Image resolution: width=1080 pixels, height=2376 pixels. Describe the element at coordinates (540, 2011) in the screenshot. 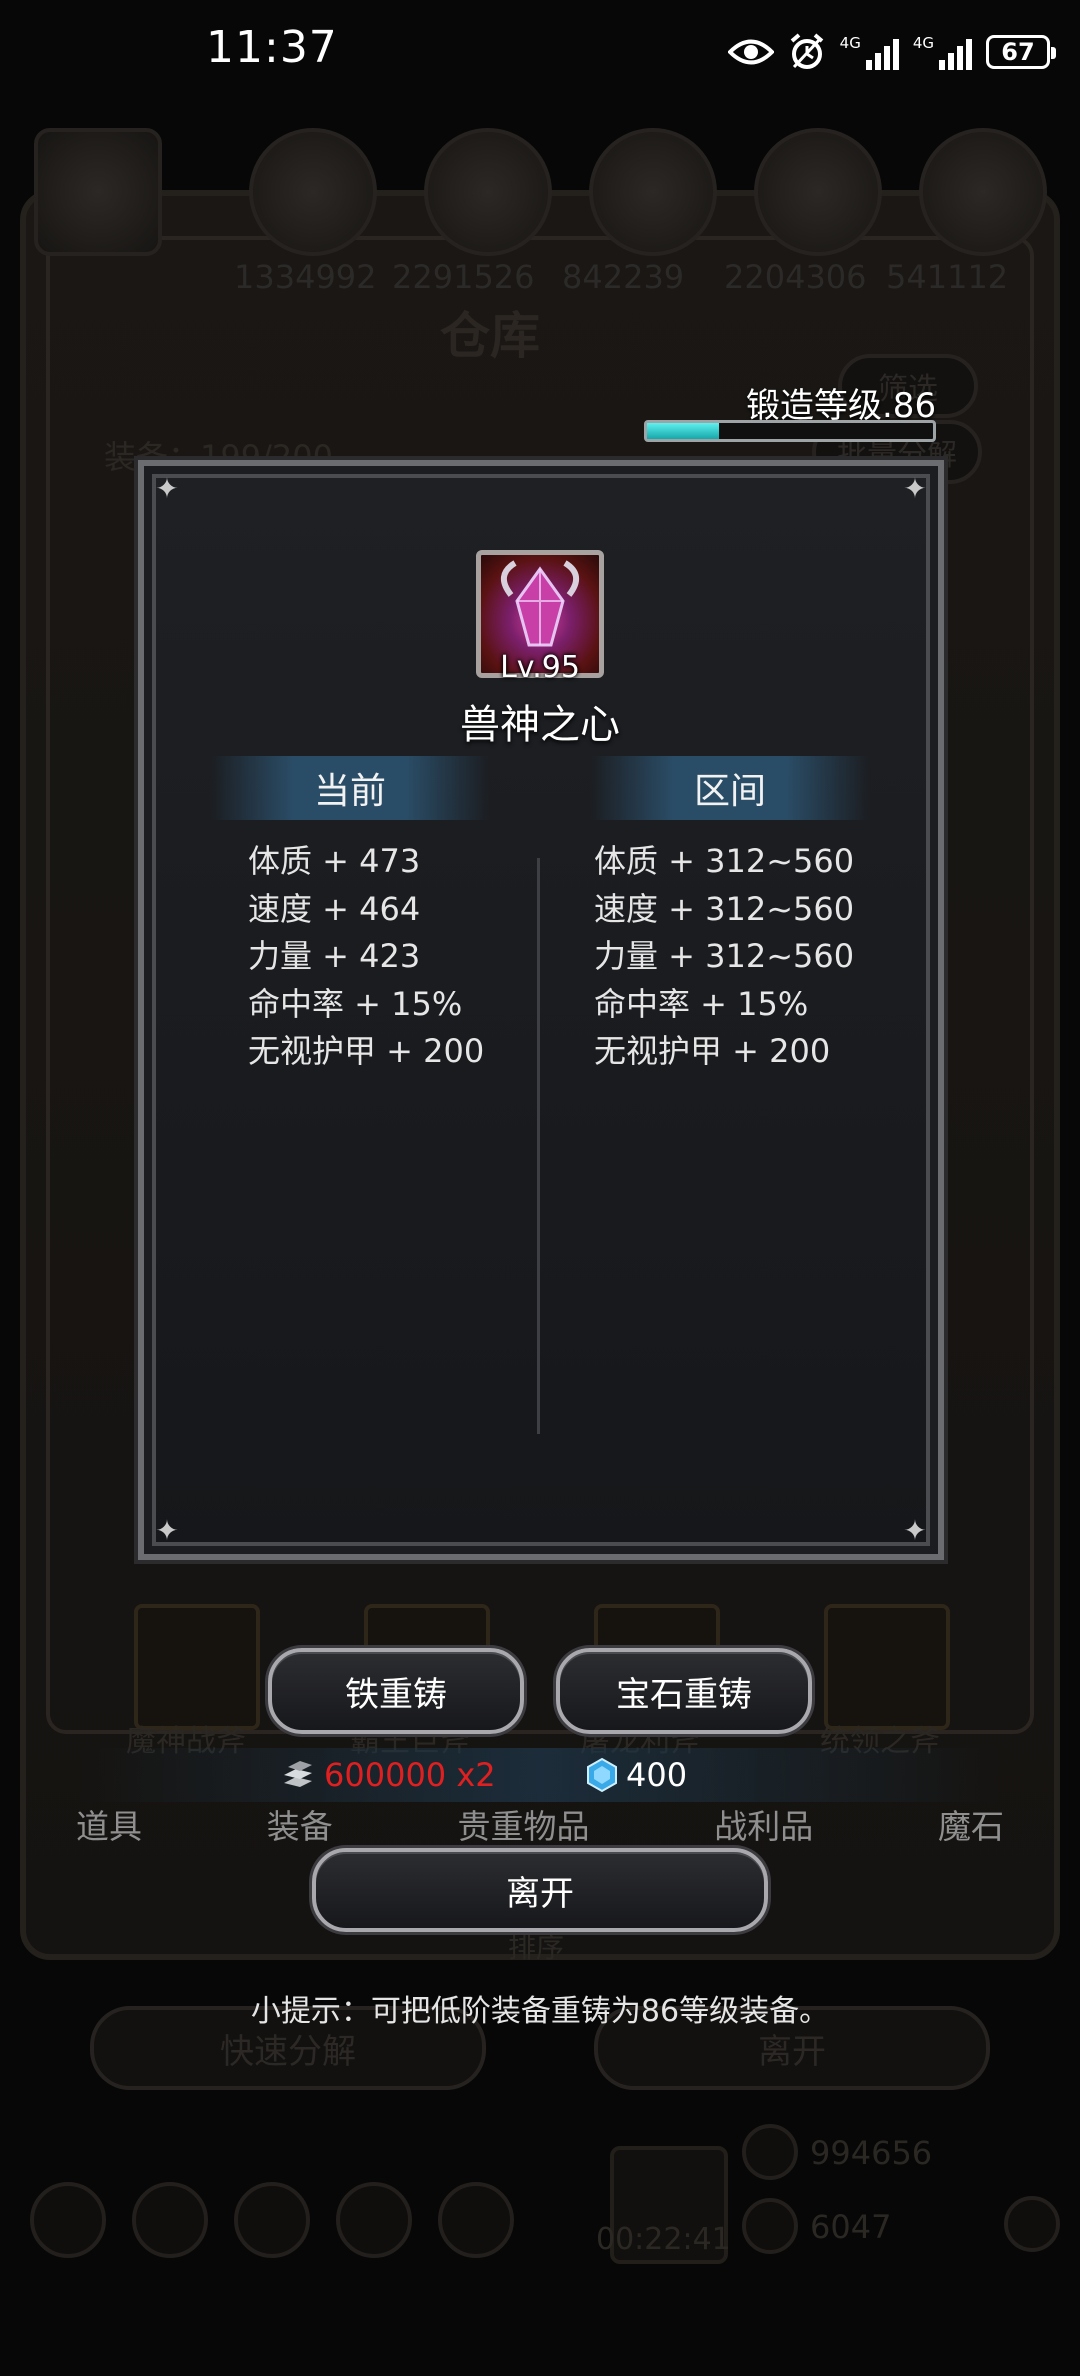

I see `hint-text: 小提示：可把低阶装备重铸为86等级装备。` at that location.